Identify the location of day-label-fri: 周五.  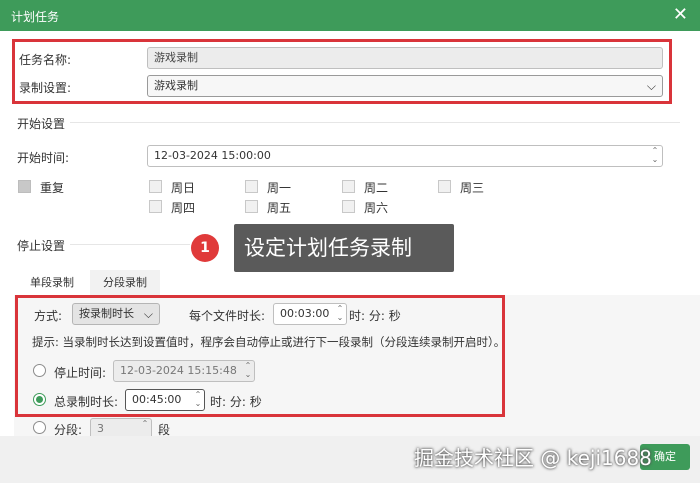
(279, 208).